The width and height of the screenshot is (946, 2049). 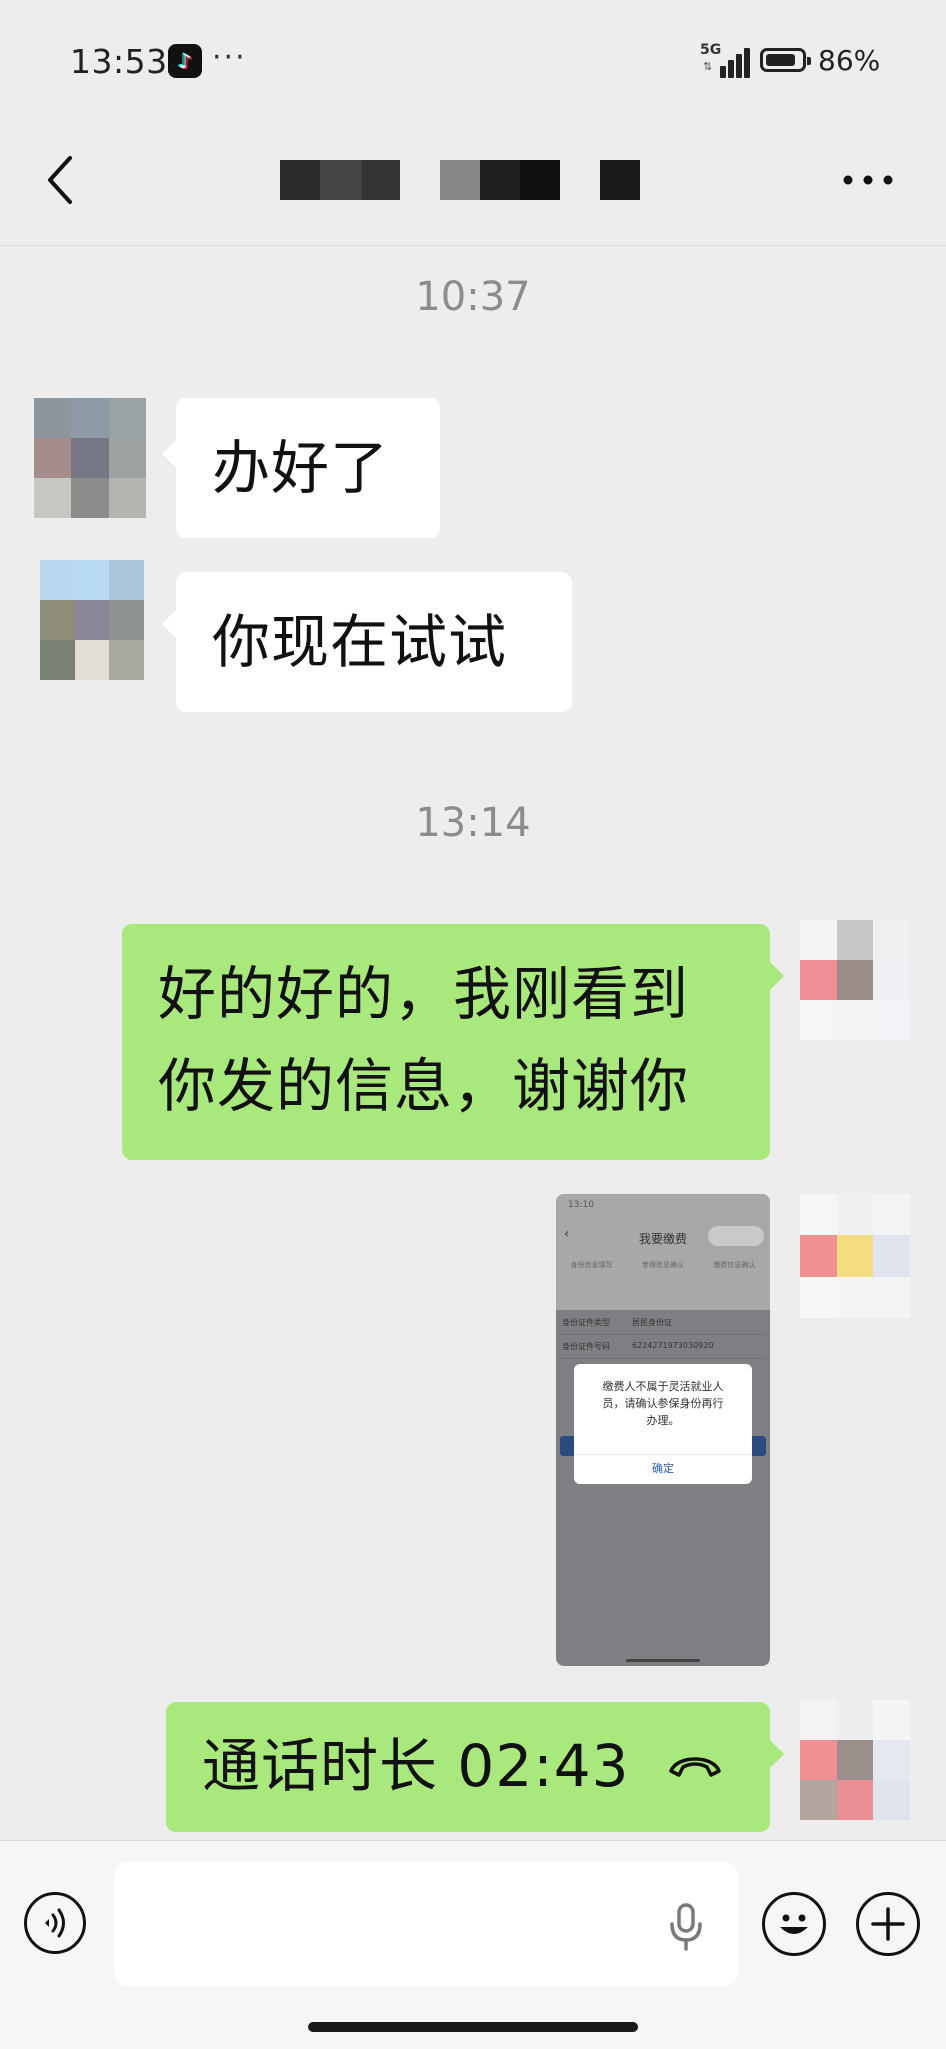 What do you see at coordinates (673, 1345) in the screenshot?
I see `screenshot-row-value: 6224271973030920` at bounding box center [673, 1345].